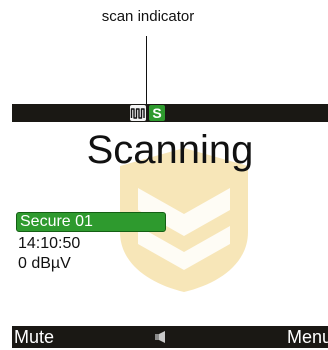 The image size is (328, 350). Describe the element at coordinates (146, 70) in the screenshot. I see `callout-leader-line` at that location.